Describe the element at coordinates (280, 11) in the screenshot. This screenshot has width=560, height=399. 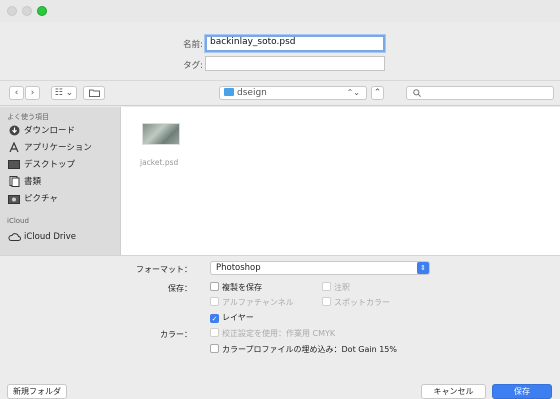
I see `title-bar` at that location.